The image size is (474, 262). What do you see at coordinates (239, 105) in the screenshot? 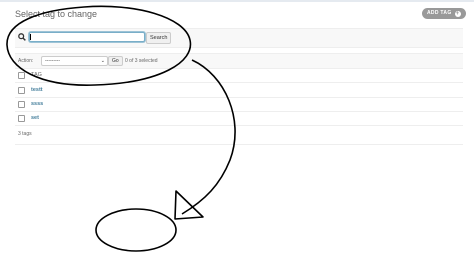
I see `table-row: ssss` at bounding box center [239, 105].